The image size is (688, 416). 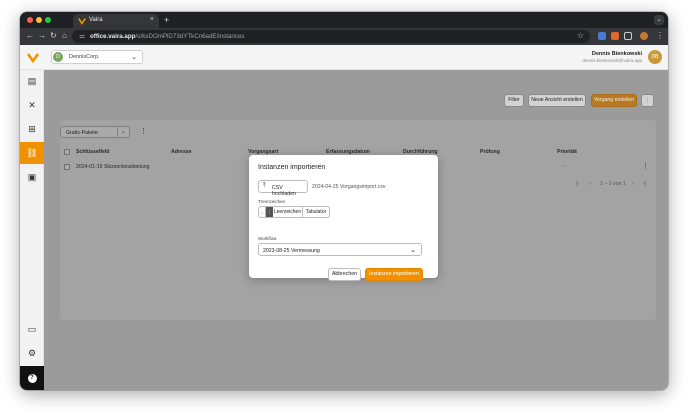 What do you see at coordinates (591, 184) in the screenshot?
I see `prev-page-button: ‹` at bounding box center [591, 184].